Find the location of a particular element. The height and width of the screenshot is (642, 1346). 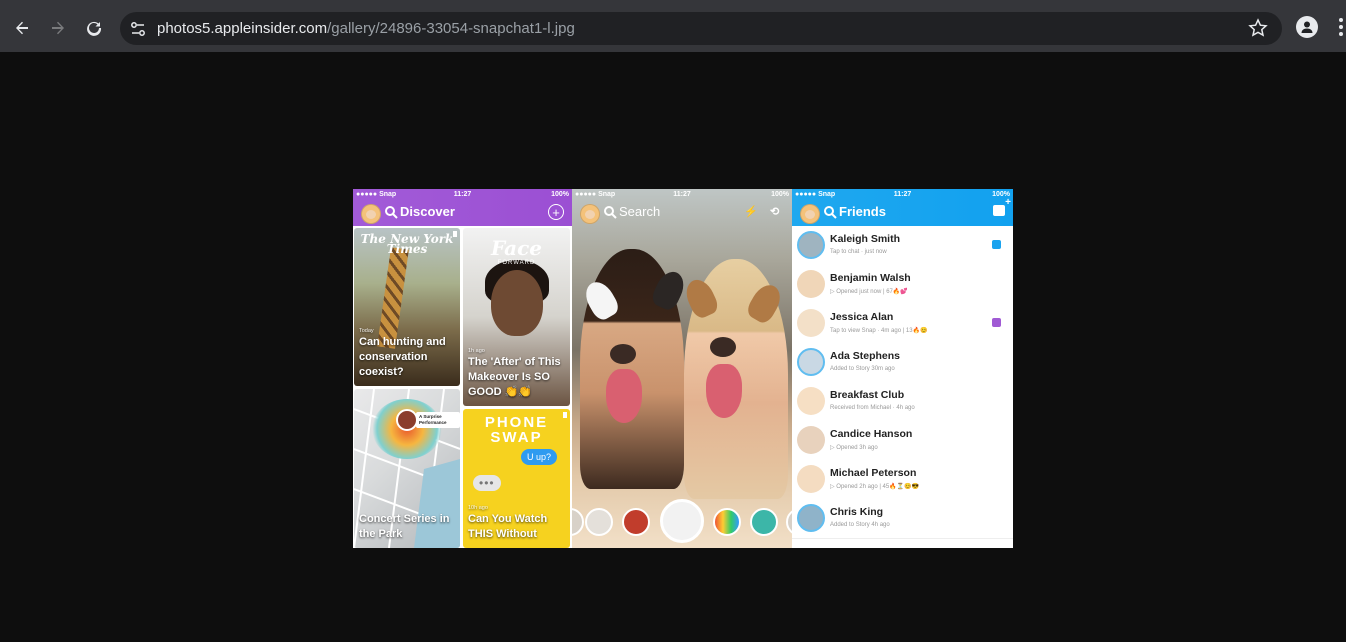

card-kicker: 10h ago is located at coordinates (478, 508).